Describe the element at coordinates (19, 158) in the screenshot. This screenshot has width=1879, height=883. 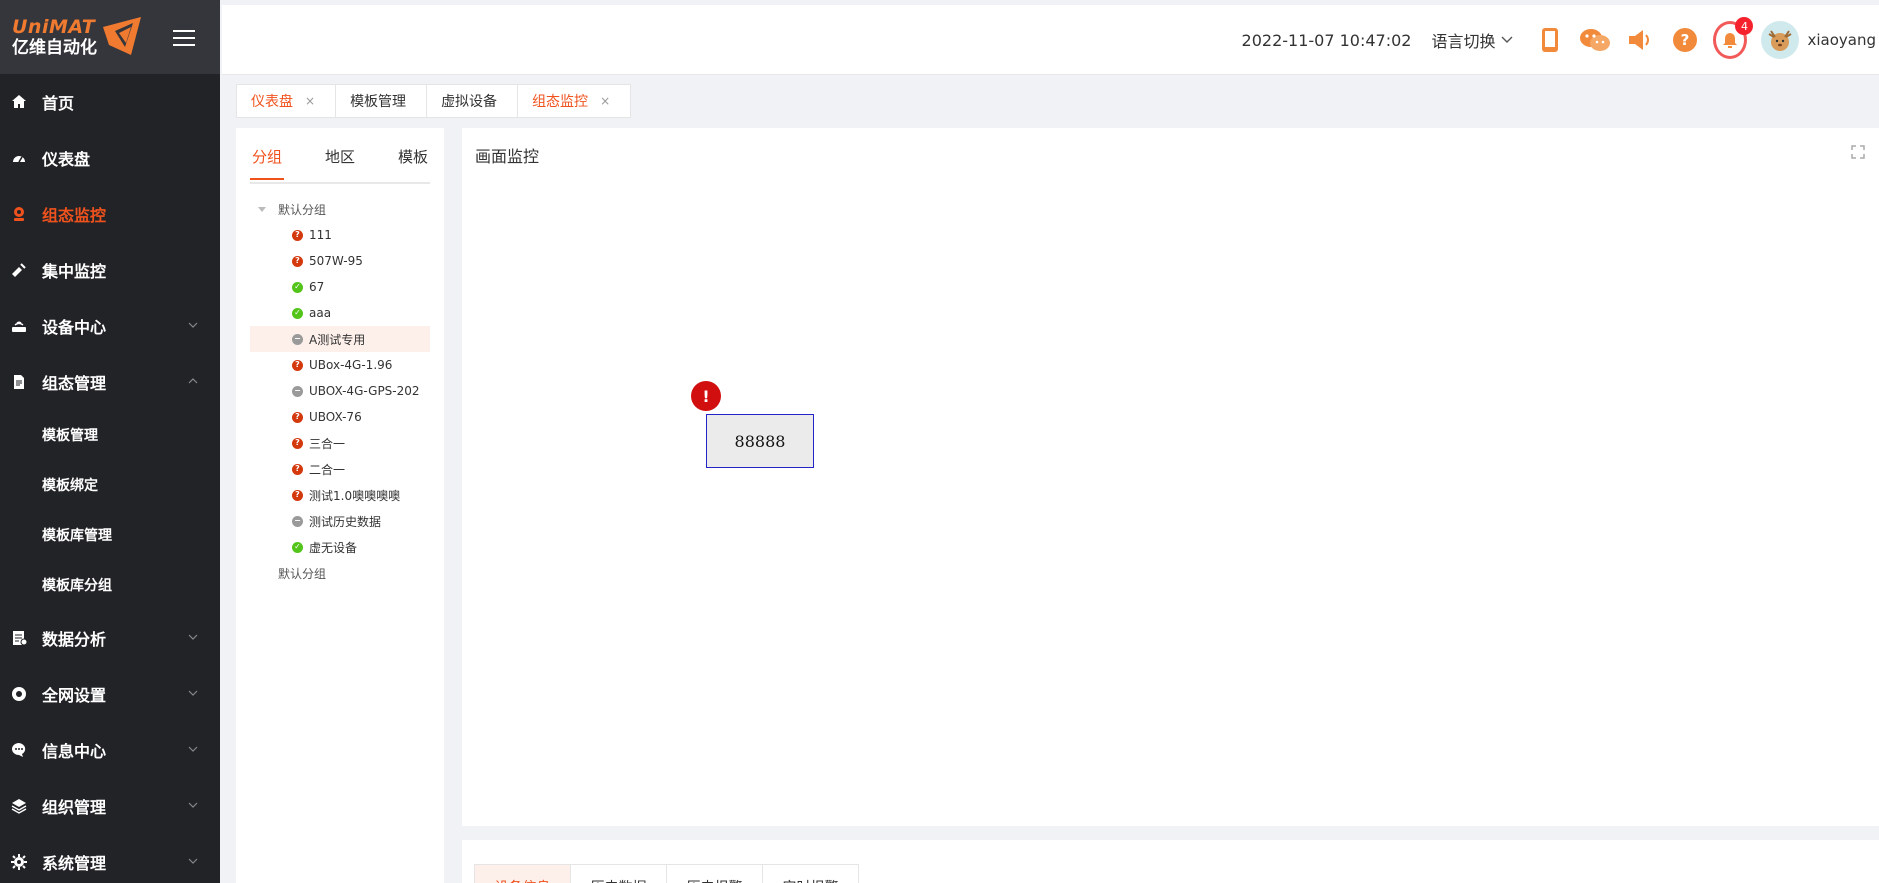
I see `dashboard-icon` at that location.